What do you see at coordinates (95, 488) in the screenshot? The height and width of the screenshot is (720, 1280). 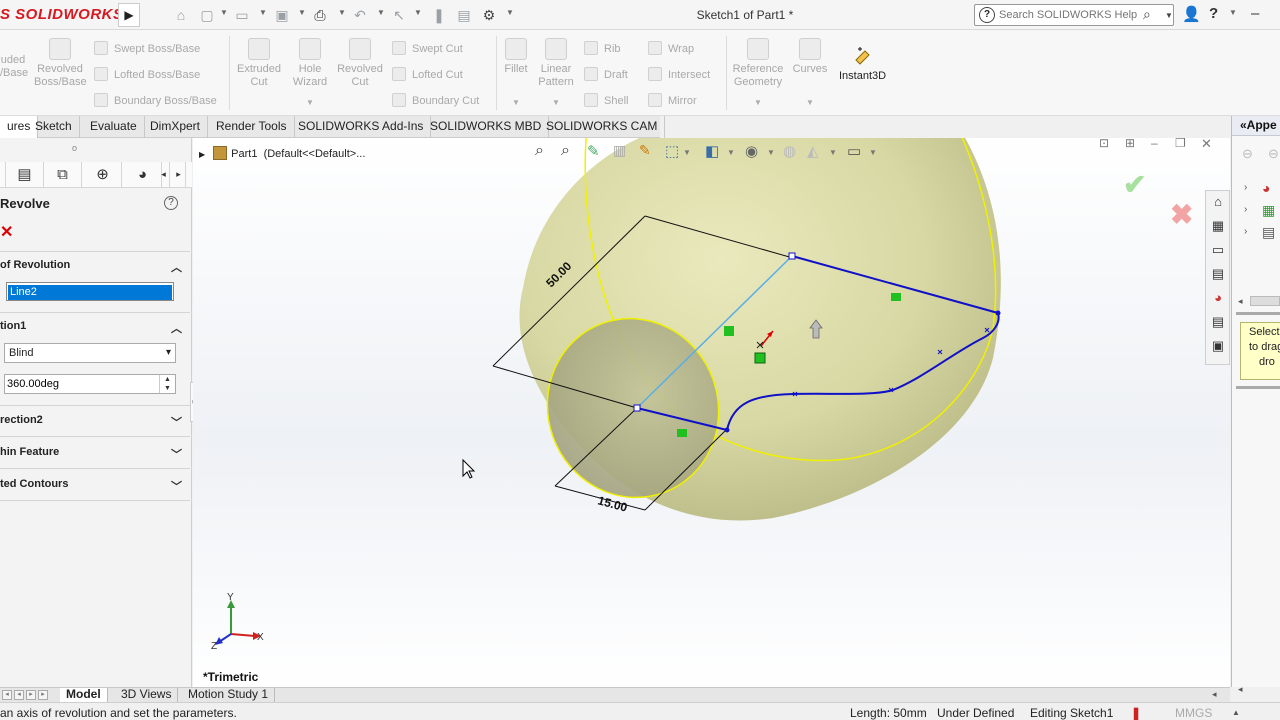 I see `selected-contours-header: ted Contours ﹀` at bounding box center [95, 488].